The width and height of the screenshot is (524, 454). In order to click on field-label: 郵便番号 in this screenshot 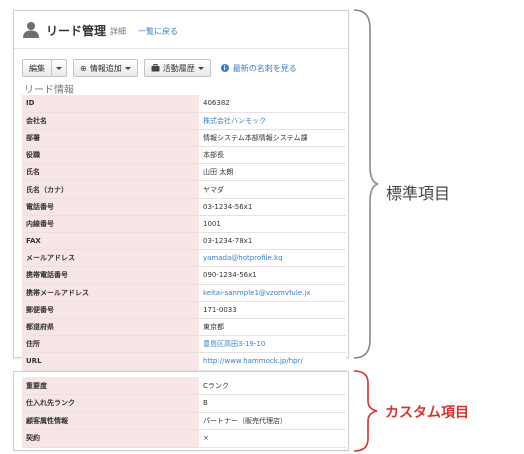, I will do `click(110, 310)`.